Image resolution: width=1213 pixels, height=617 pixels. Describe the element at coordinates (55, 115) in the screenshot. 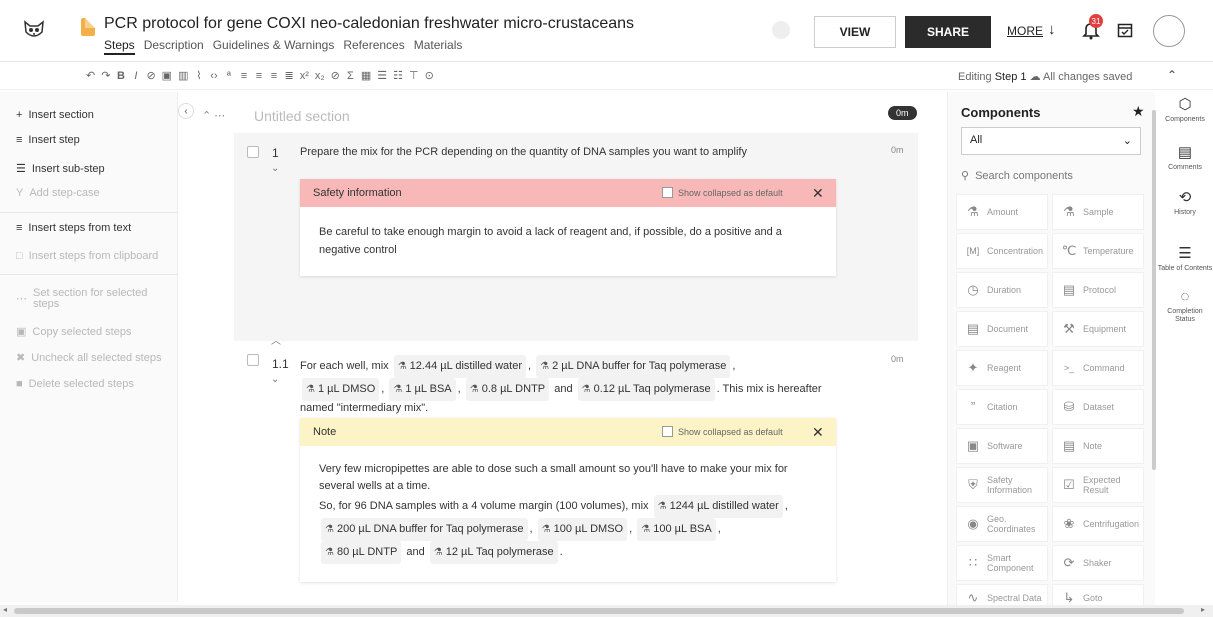

I see `insert-section-button: + Insert section` at that location.